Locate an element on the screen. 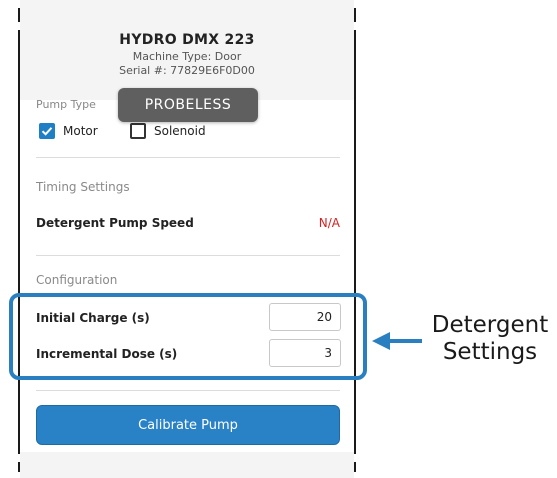 The width and height of the screenshot is (557, 478). callout-line-2: Settings is located at coordinates (490, 352).